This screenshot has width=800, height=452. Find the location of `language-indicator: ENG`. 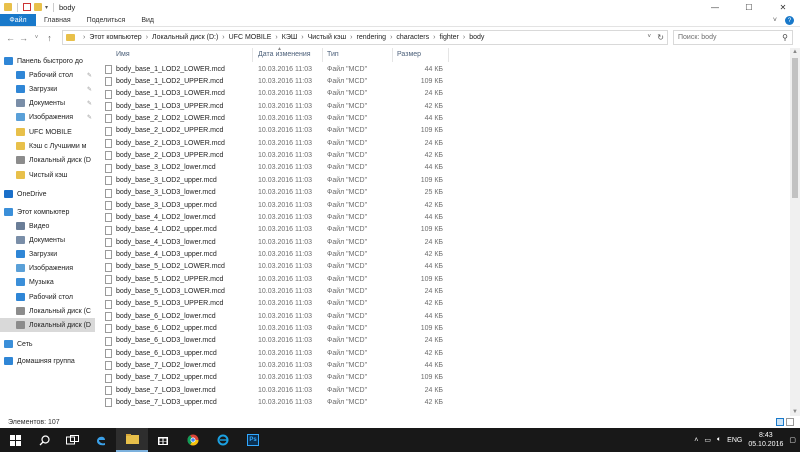

language-indicator: ENG is located at coordinates (734, 440).